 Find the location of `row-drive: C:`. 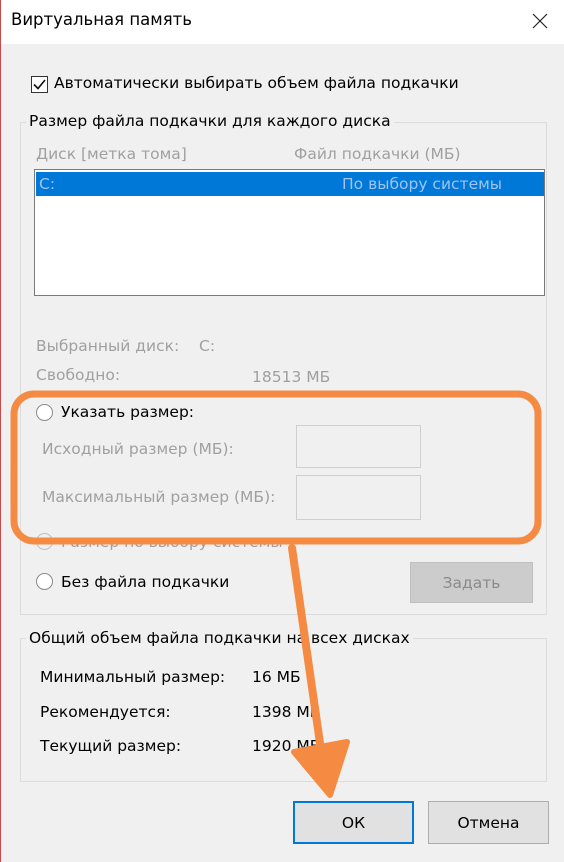

row-drive: C: is located at coordinates (47, 184).